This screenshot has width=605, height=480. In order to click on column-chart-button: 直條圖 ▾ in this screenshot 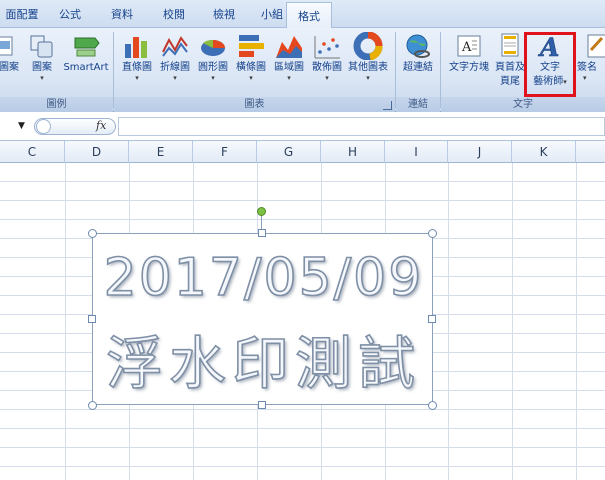, I will do `click(137, 57)`.